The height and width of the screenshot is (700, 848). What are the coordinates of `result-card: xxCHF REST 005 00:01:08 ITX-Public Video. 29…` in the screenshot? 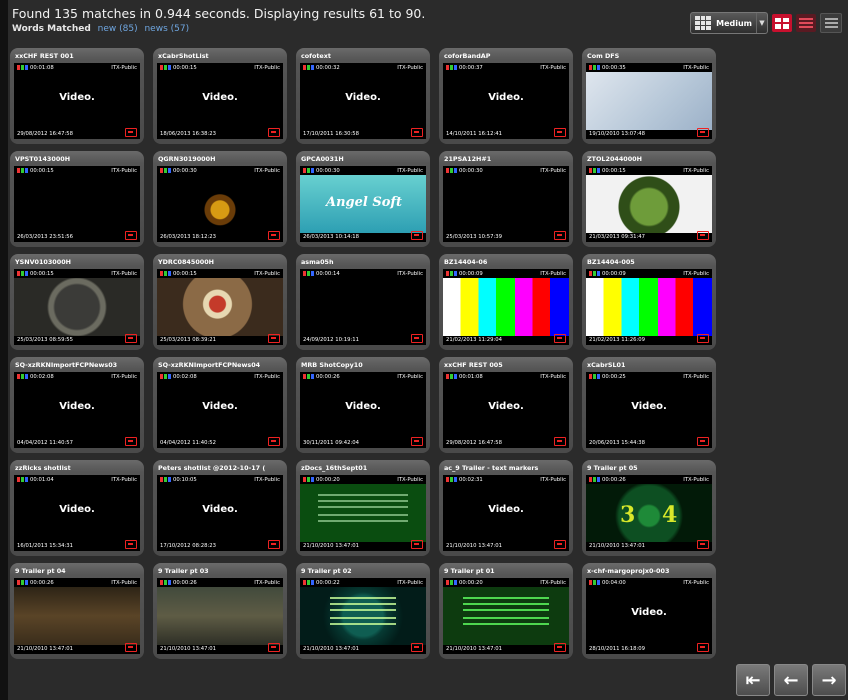 It's located at (506, 405).